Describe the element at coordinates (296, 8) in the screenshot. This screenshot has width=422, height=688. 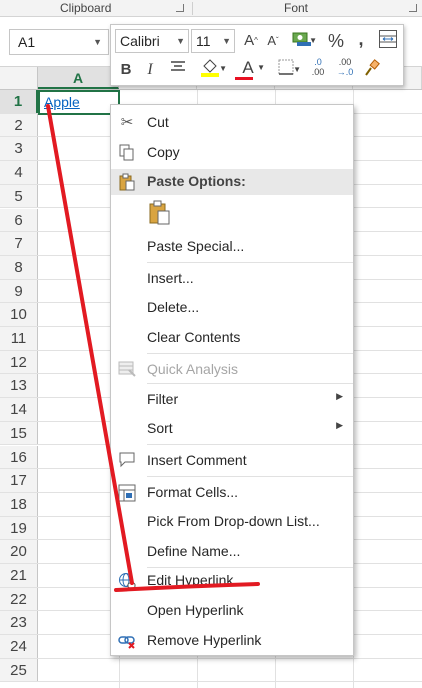
I see `font-group-label: Font` at that location.